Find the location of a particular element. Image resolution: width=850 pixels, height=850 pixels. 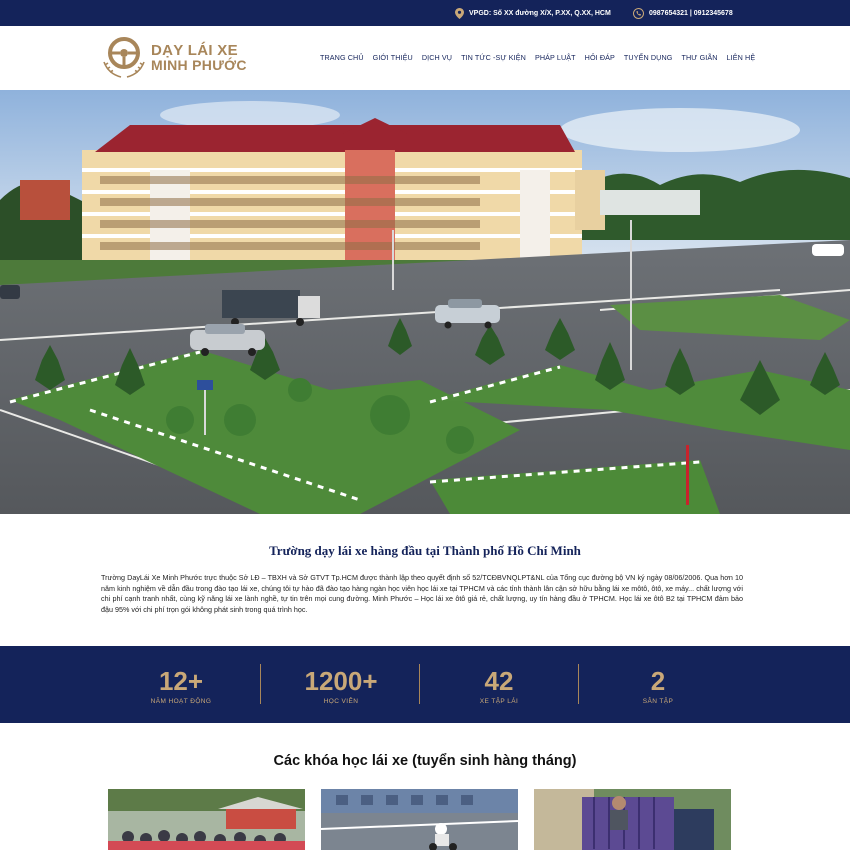

site-logo: DẠY LÁI XE MINH PHƯỚC is located at coordinates (176, 58).